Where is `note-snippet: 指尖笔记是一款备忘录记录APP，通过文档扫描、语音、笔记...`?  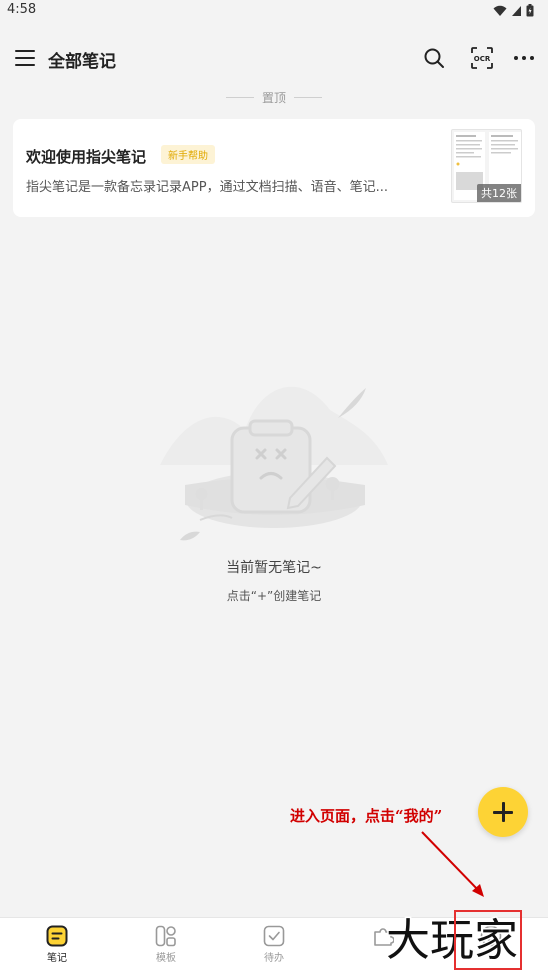
note-snippet: 指尖笔记是一款备忘录记录APP，通过文档扫描、语音、笔记... is located at coordinates (207, 187).